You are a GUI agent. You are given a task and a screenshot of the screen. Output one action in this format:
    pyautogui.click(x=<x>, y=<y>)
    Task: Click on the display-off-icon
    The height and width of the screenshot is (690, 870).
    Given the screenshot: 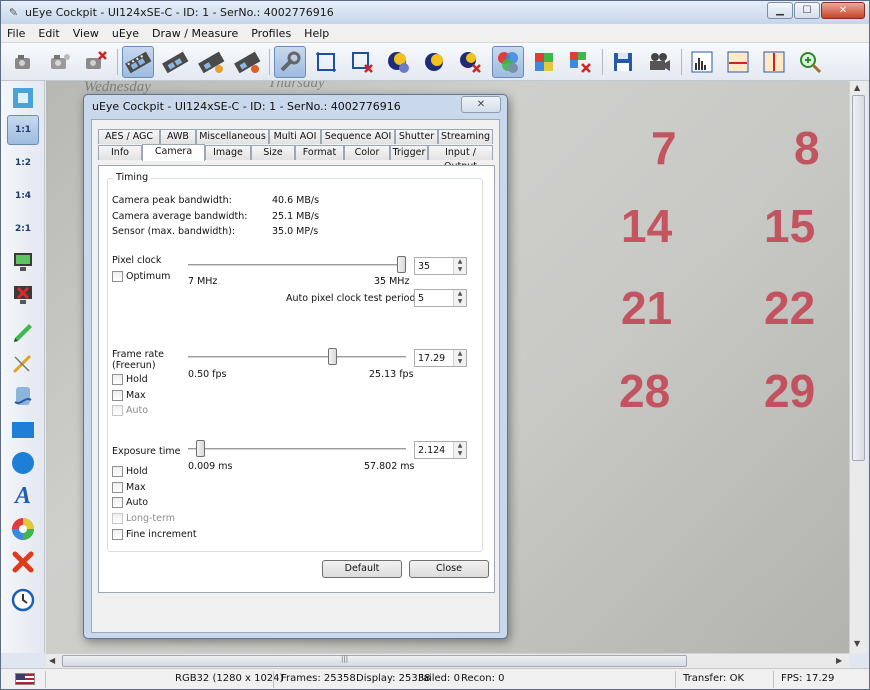 What is the action you would take?
    pyautogui.click(x=23, y=295)
    